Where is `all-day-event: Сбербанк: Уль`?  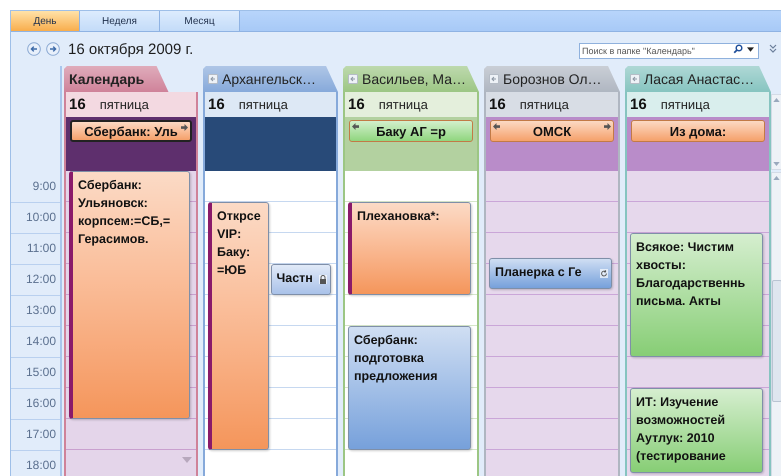
all-day-event: Сбербанк: Уль is located at coordinates (131, 131).